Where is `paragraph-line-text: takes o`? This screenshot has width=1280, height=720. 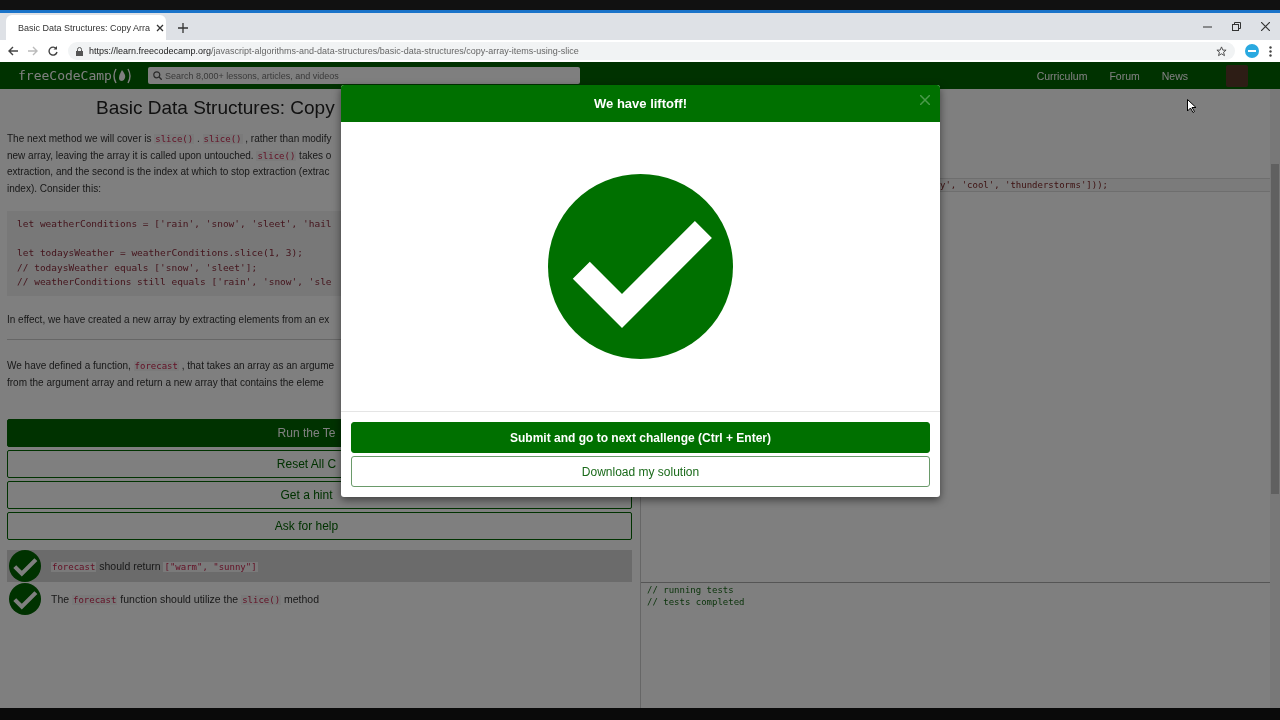 paragraph-line-text: takes o is located at coordinates (315, 155).